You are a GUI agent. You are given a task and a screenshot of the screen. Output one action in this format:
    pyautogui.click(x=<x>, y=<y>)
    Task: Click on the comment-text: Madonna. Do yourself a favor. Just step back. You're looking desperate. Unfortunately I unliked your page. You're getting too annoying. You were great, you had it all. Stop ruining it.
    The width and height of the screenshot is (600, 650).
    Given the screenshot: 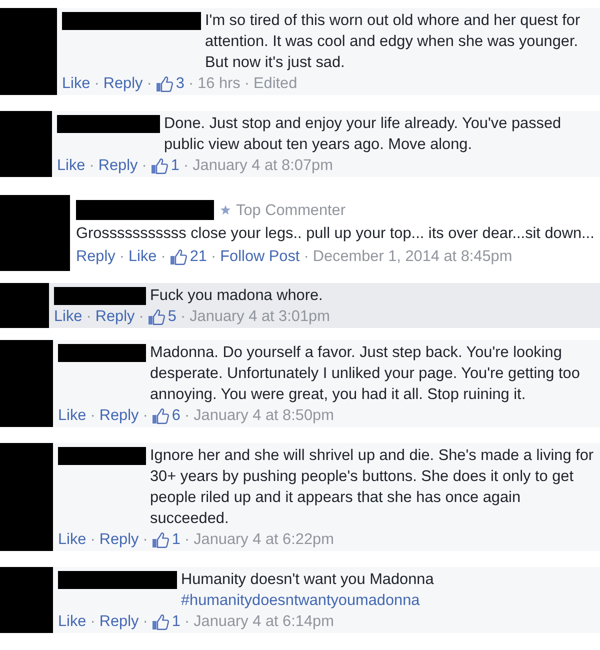 What is the action you would take?
    pyautogui.click(x=365, y=373)
    